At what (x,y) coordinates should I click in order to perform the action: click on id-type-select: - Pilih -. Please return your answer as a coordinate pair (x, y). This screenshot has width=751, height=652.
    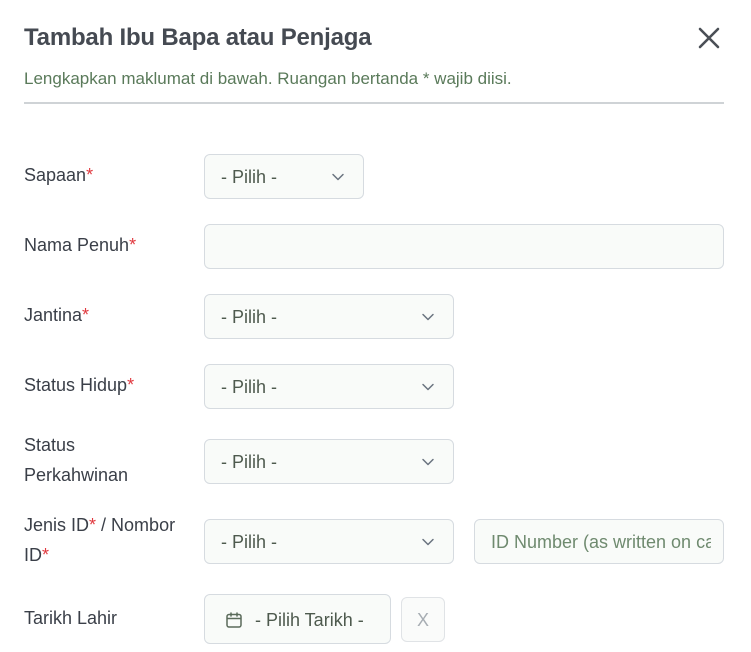
    Looking at the image, I should click on (329, 541).